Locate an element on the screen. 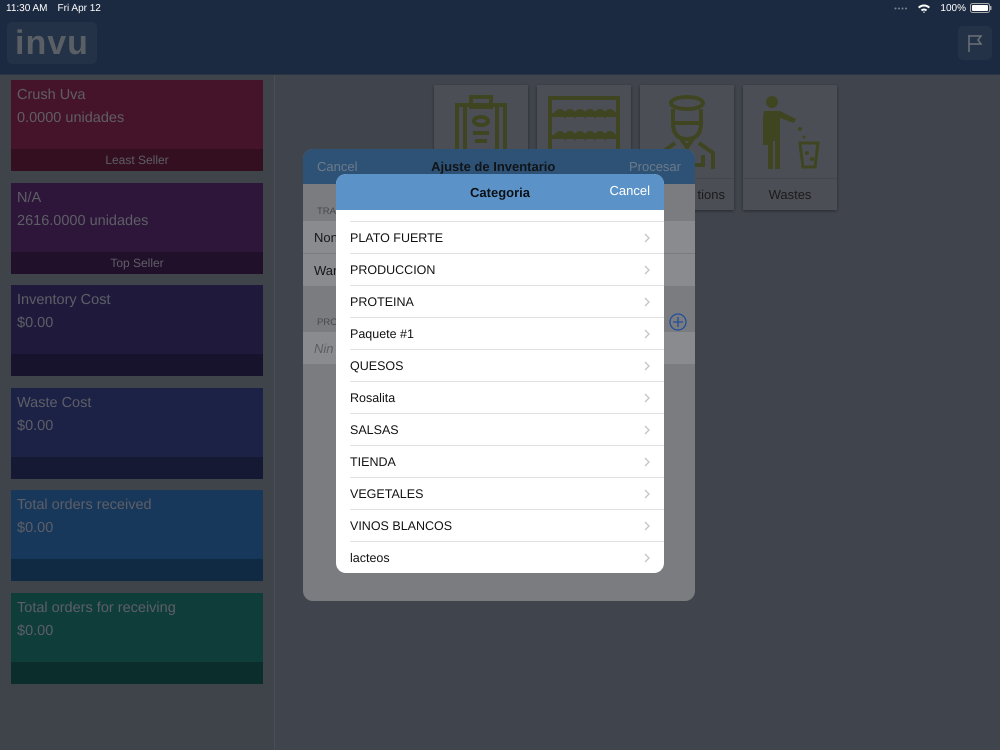 The height and width of the screenshot is (750, 1000). card-title: Total orders for receiving is located at coordinates (96, 607).